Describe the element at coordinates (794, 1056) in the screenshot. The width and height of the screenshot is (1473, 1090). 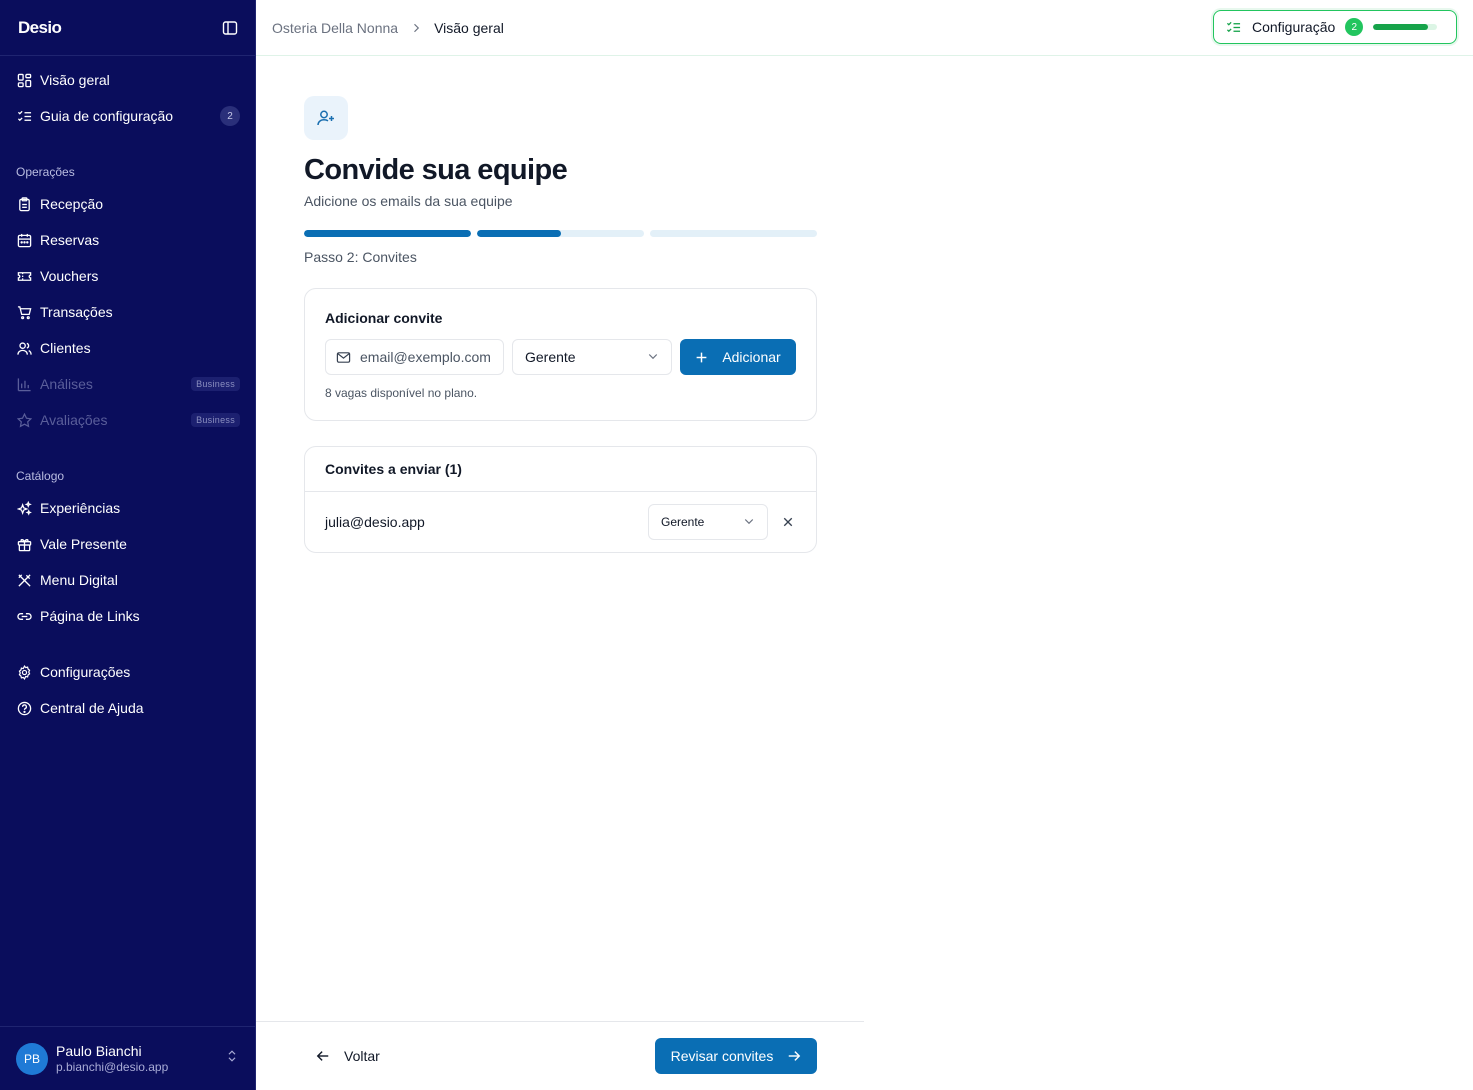
I see `arrow-right-icon` at that location.